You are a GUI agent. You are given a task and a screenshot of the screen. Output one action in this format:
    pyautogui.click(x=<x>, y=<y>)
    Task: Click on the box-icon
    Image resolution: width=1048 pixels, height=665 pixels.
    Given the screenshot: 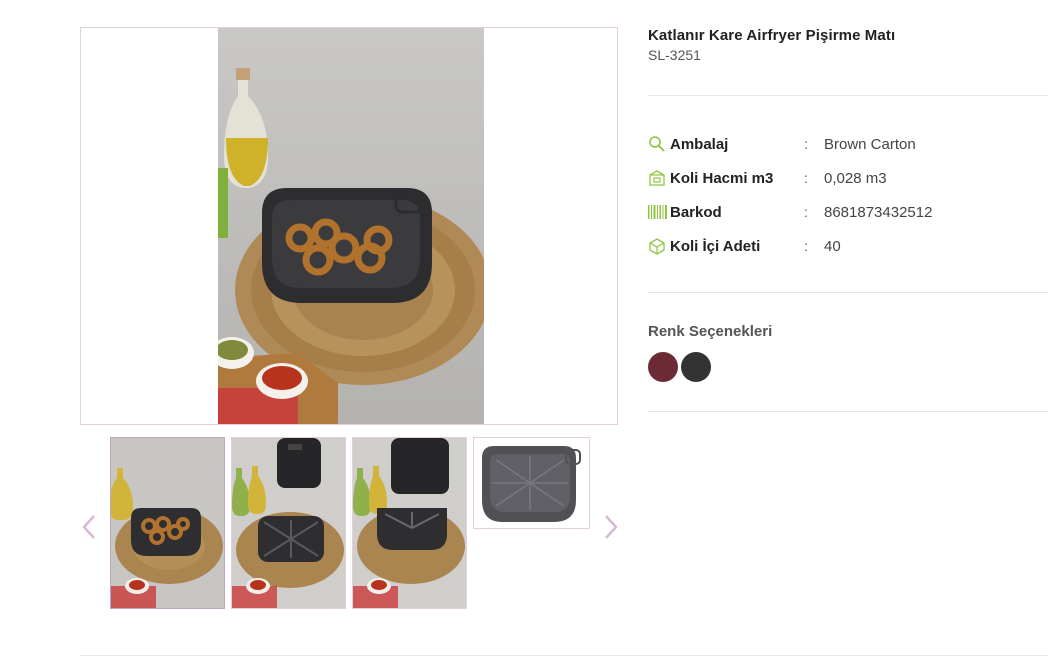 What is the action you would take?
    pyautogui.click(x=659, y=178)
    